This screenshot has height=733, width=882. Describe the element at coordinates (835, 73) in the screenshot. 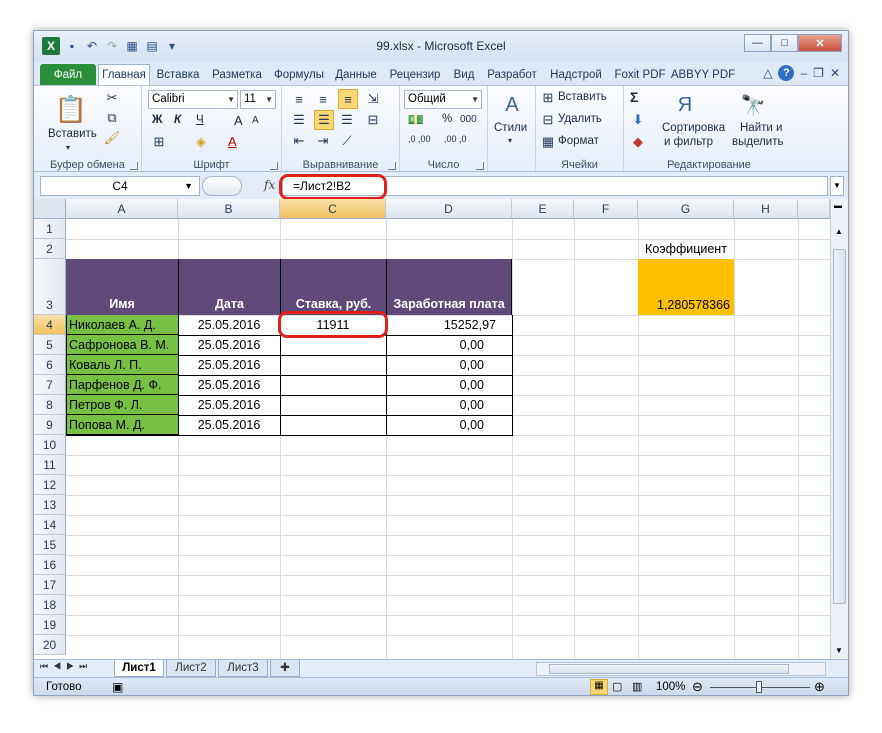

I see `doc-close-icon: ✕` at that location.